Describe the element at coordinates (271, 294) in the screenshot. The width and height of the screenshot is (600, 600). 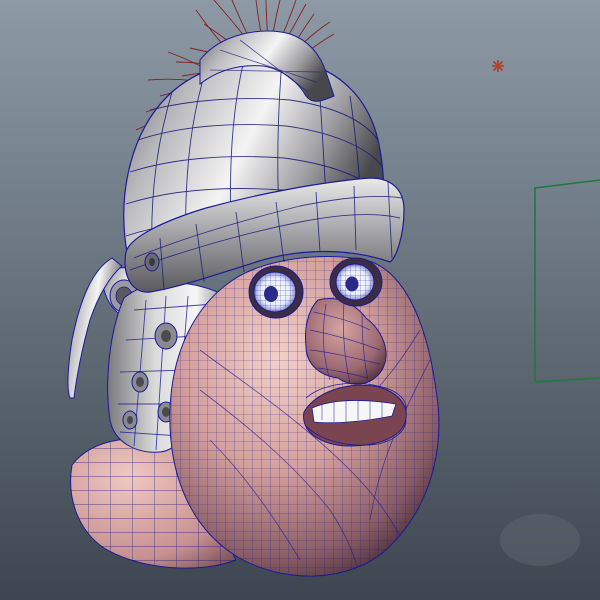
I see `pupil-left` at that location.